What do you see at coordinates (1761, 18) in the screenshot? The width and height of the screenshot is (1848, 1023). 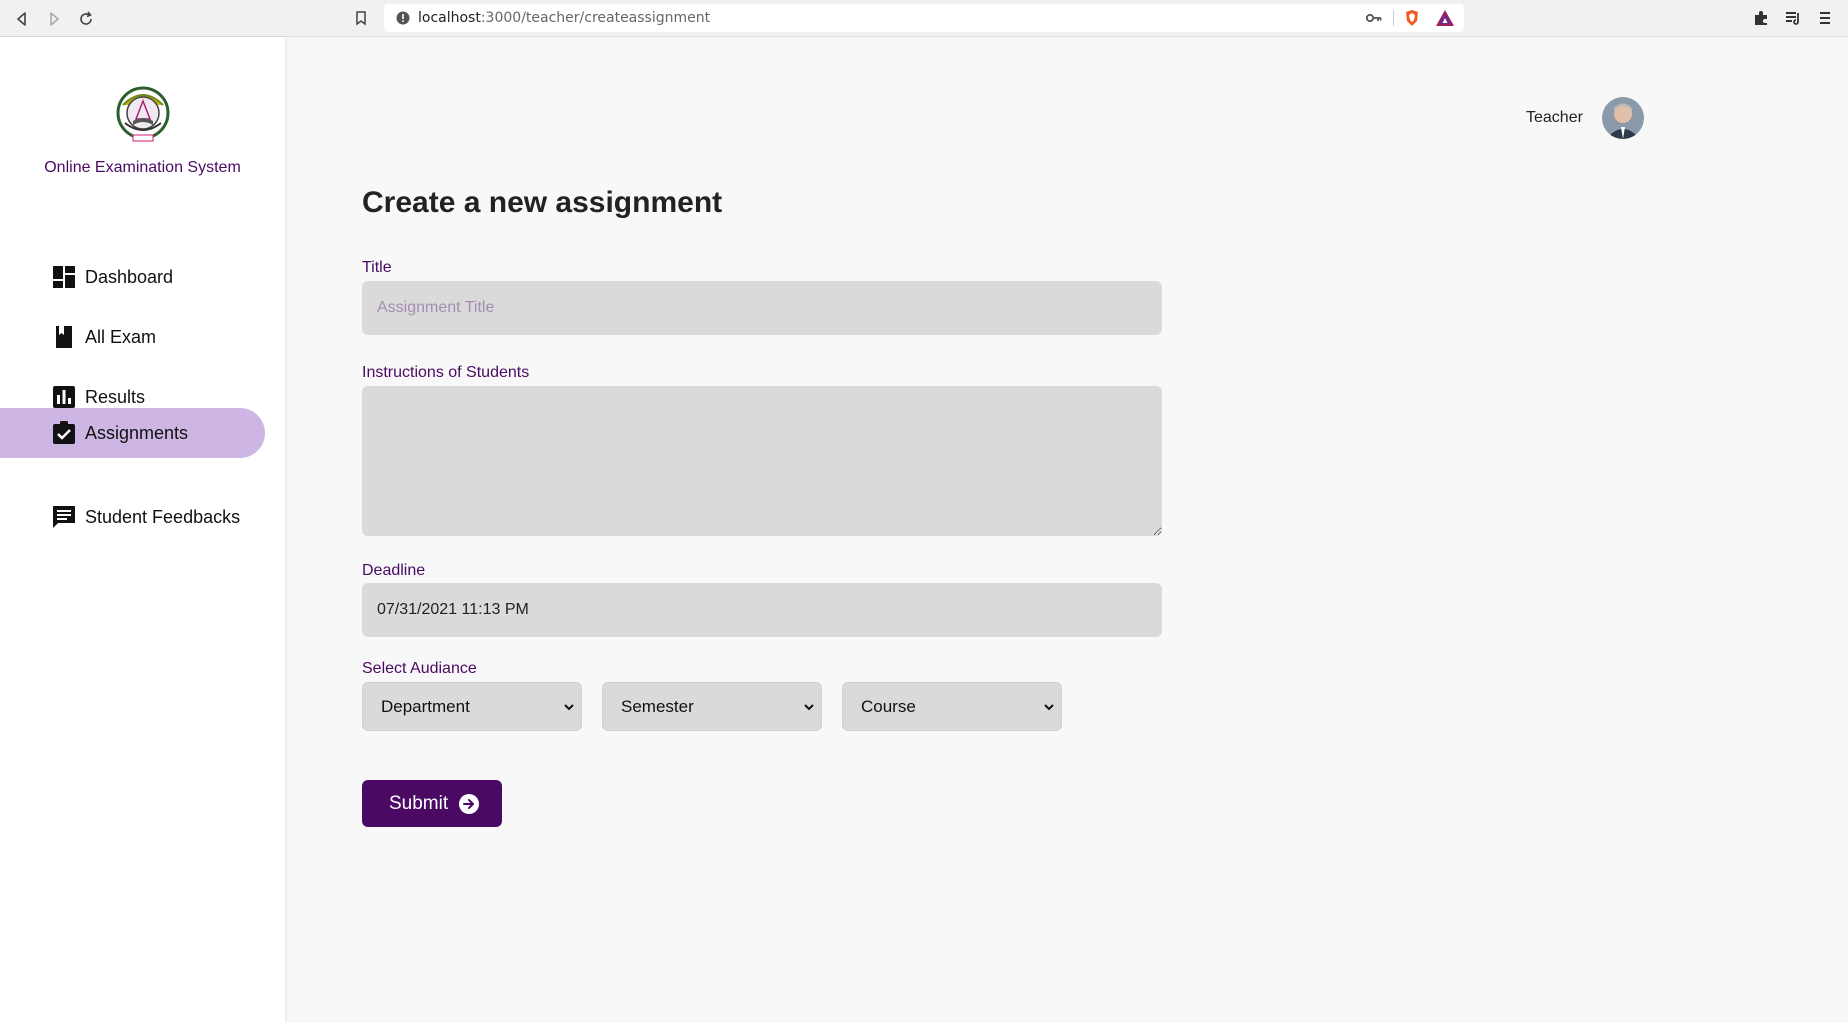 I see `extensions-icon` at bounding box center [1761, 18].